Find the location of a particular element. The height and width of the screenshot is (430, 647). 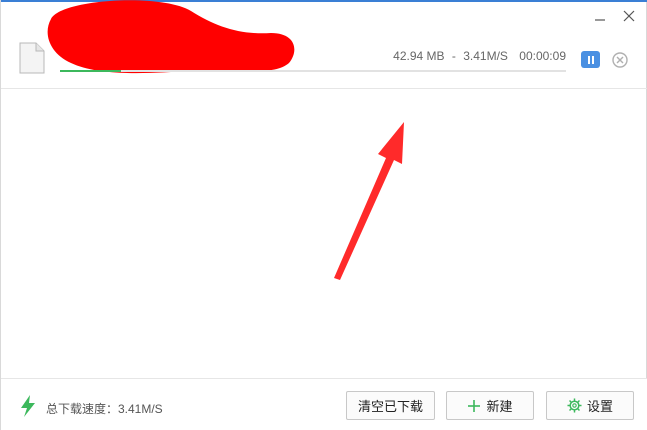

clear-downloaded-label: 清空已下载 is located at coordinates (390, 406).